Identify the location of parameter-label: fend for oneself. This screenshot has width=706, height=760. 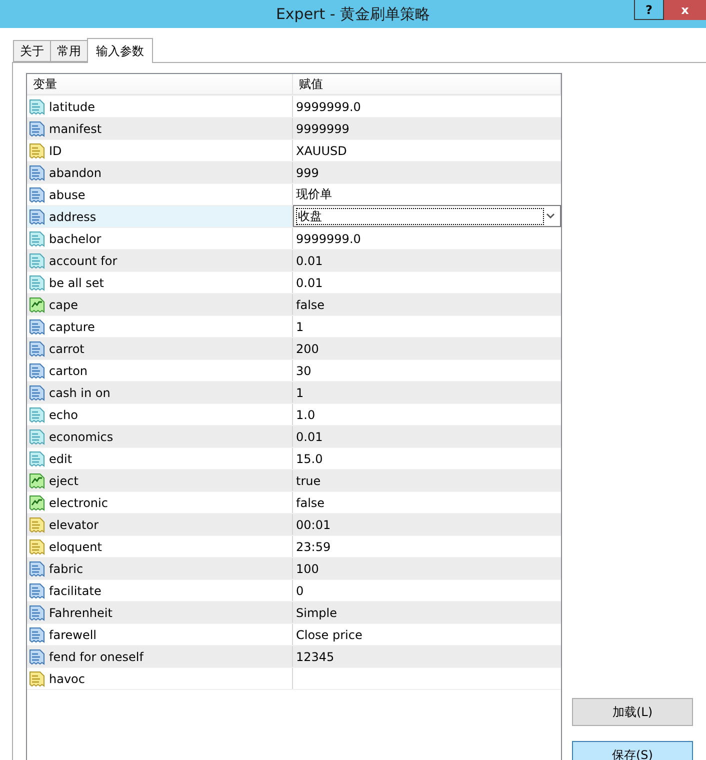
(96, 657).